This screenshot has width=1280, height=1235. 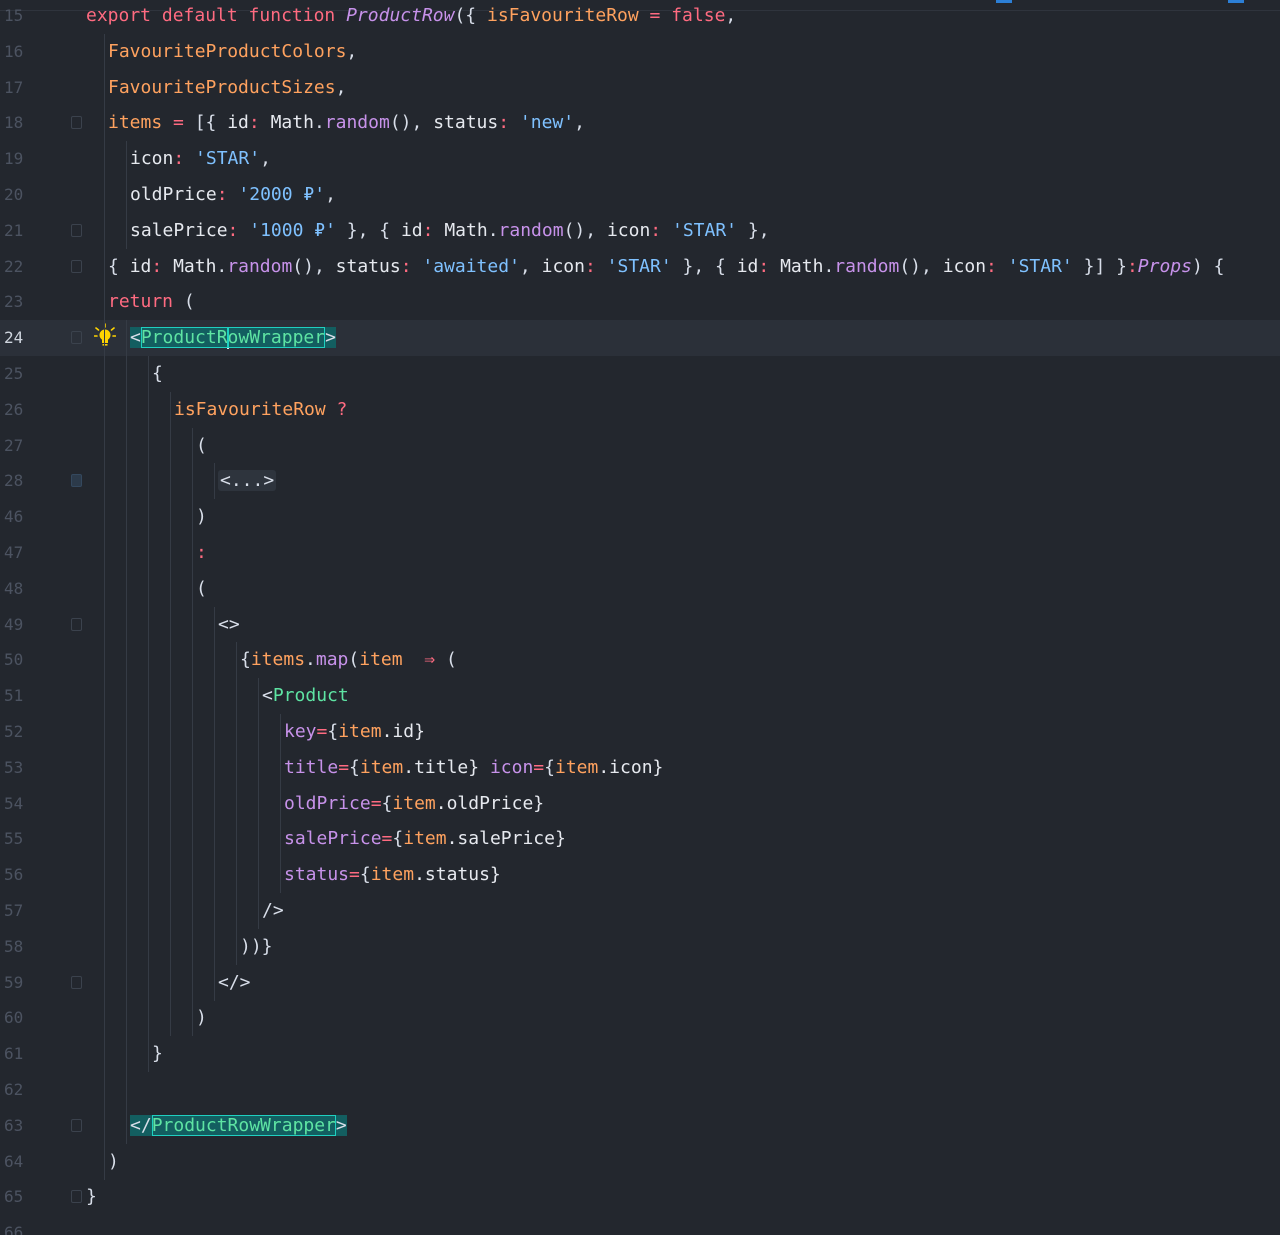 What do you see at coordinates (493, 230) in the screenshot?
I see `code-token: .` at bounding box center [493, 230].